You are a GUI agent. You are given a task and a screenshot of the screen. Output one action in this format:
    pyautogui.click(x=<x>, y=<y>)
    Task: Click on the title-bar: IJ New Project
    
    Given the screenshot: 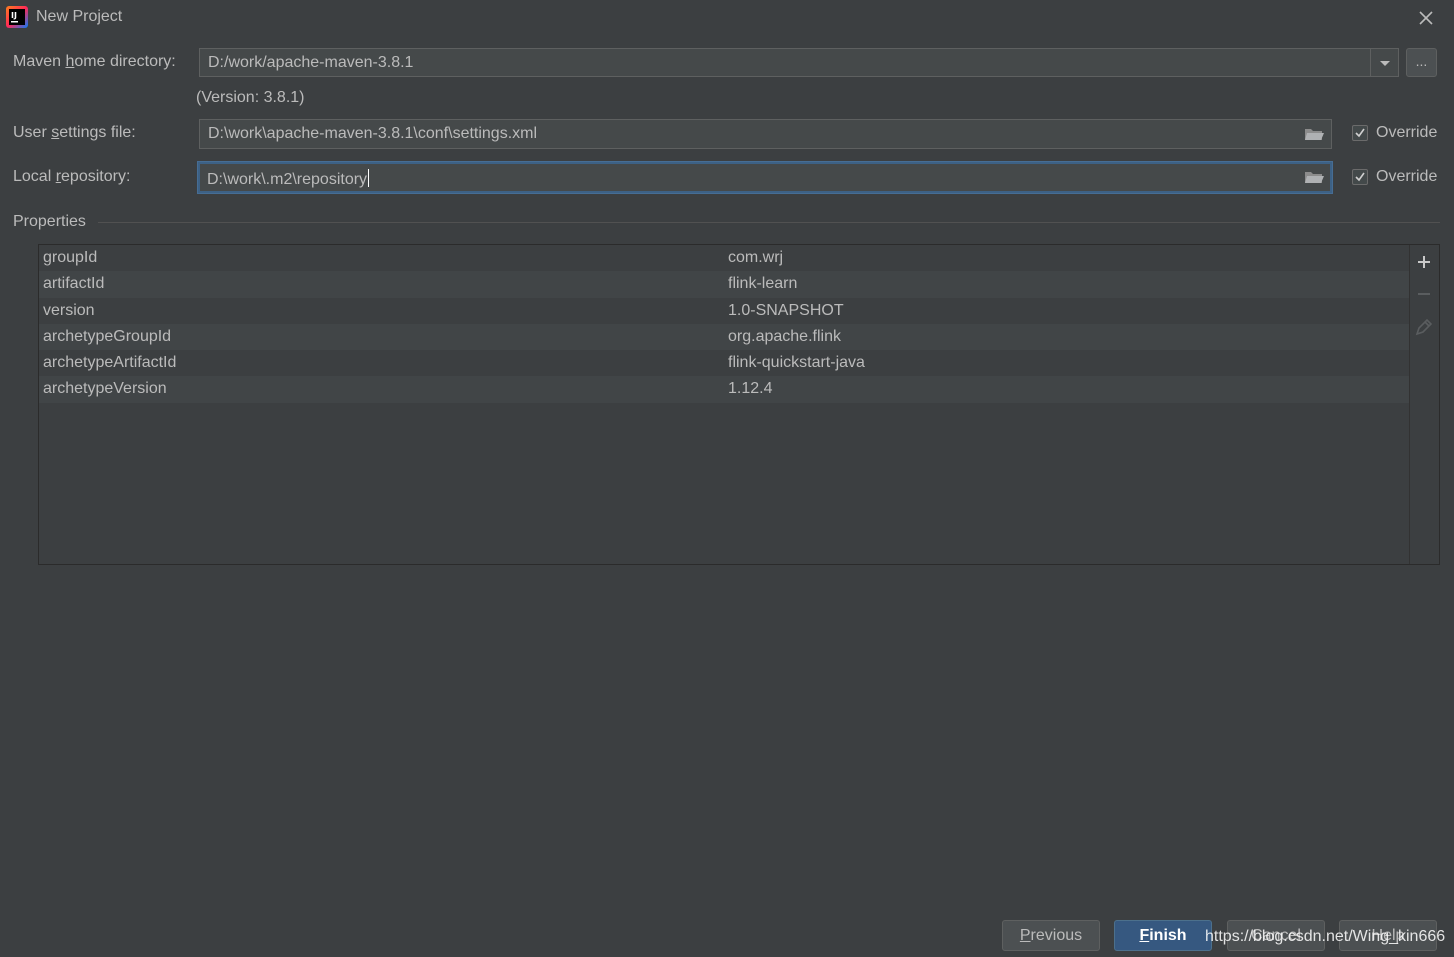 What is the action you would take?
    pyautogui.click(x=727, y=18)
    